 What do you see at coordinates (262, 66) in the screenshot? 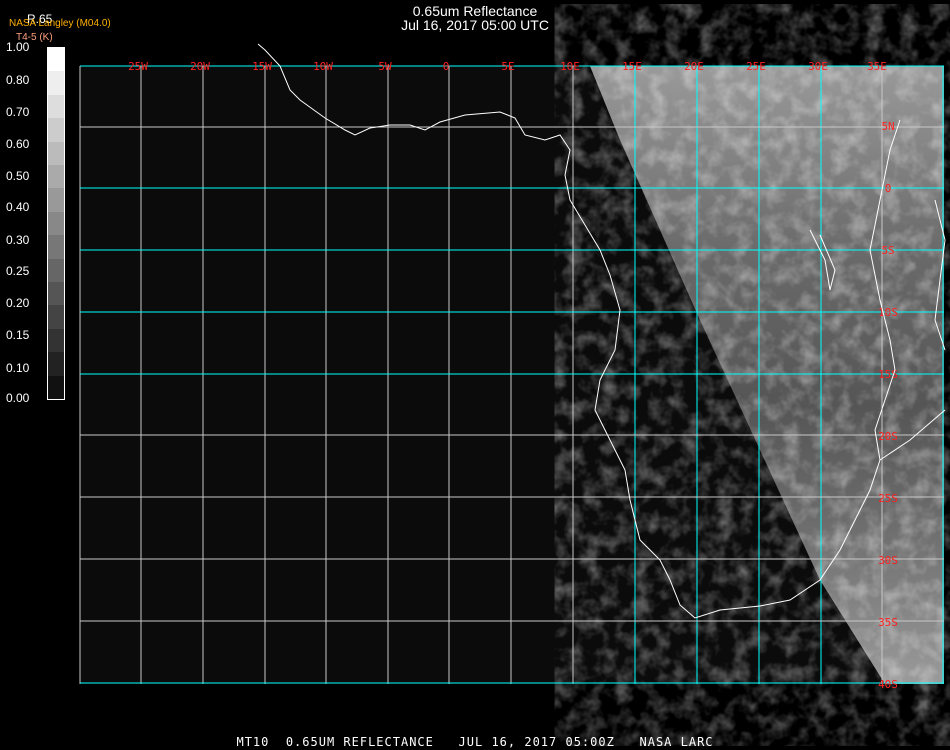
I see `longitude-label: 15W` at bounding box center [262, 66].